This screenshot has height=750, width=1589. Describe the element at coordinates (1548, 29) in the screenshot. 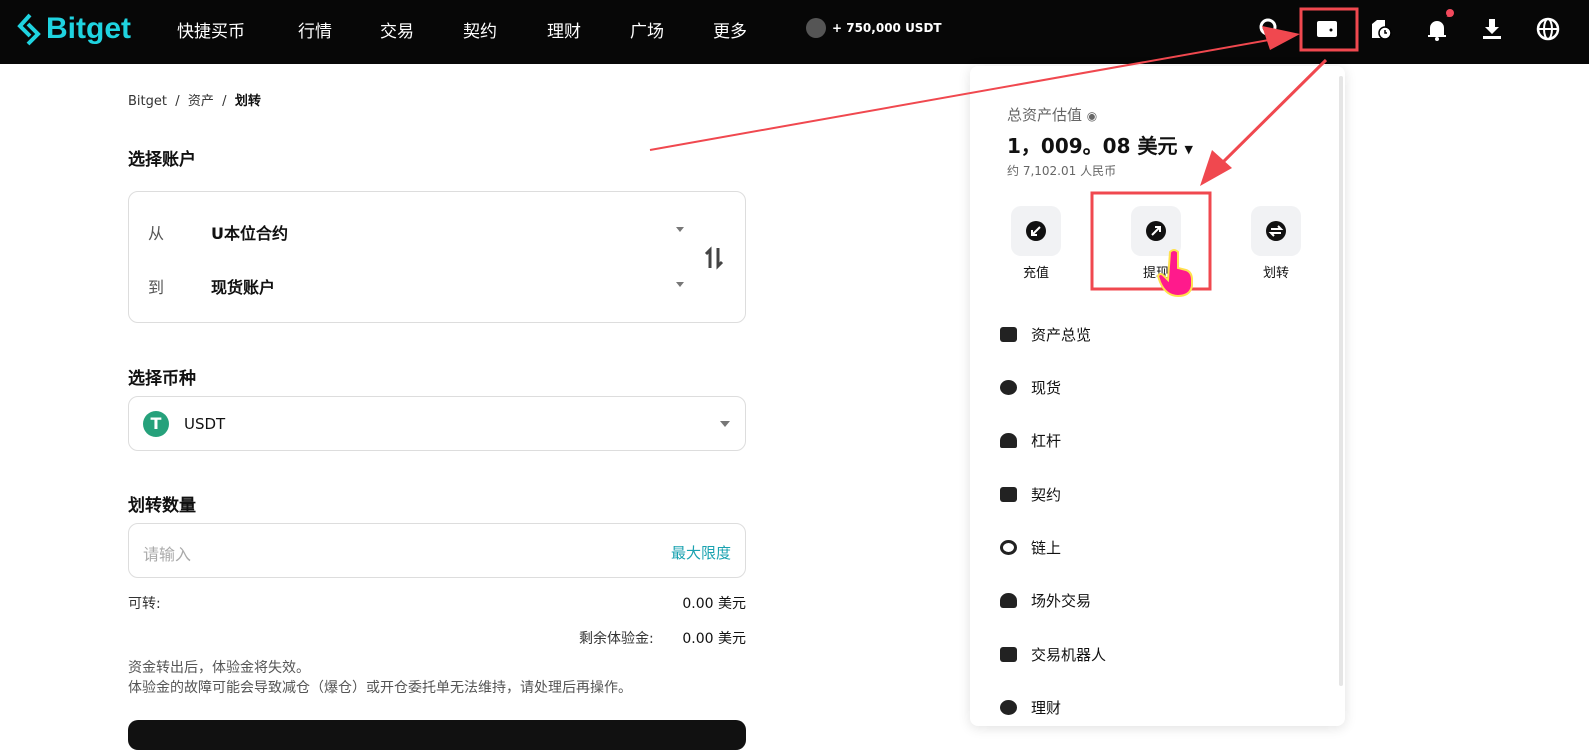

I see `globe-icon` at that location.